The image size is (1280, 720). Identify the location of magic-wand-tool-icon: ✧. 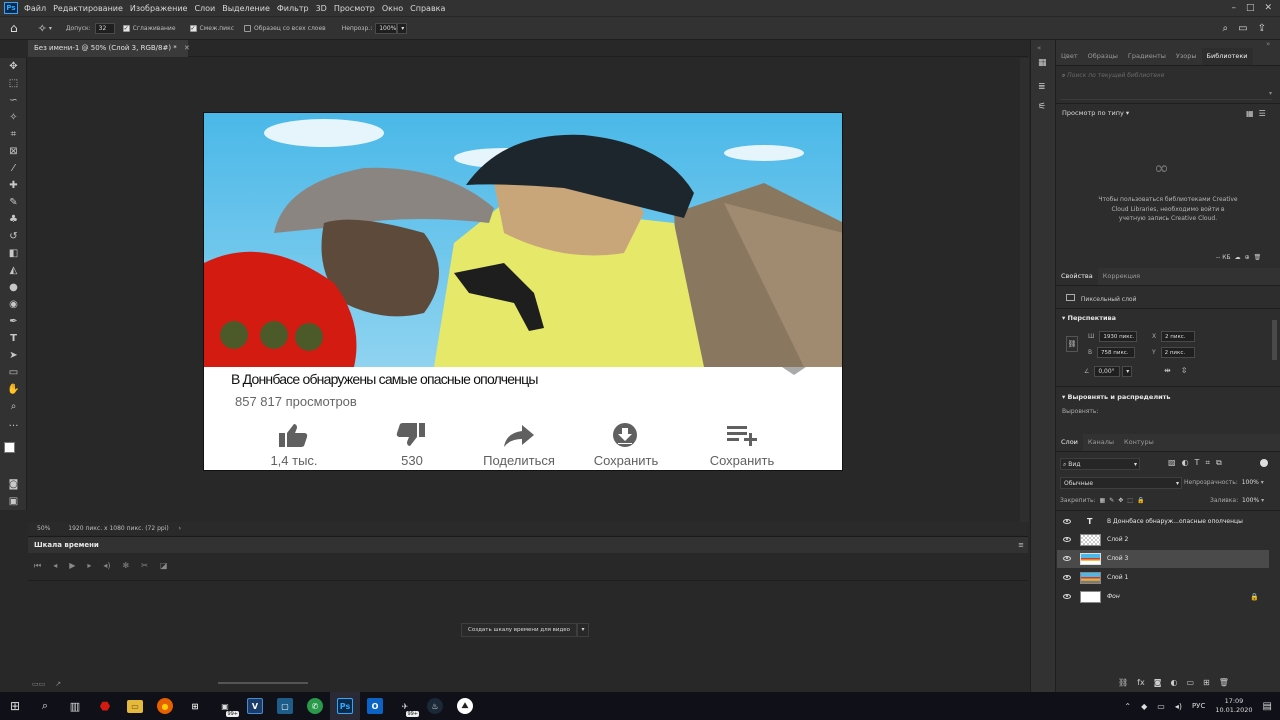
(13, 118).